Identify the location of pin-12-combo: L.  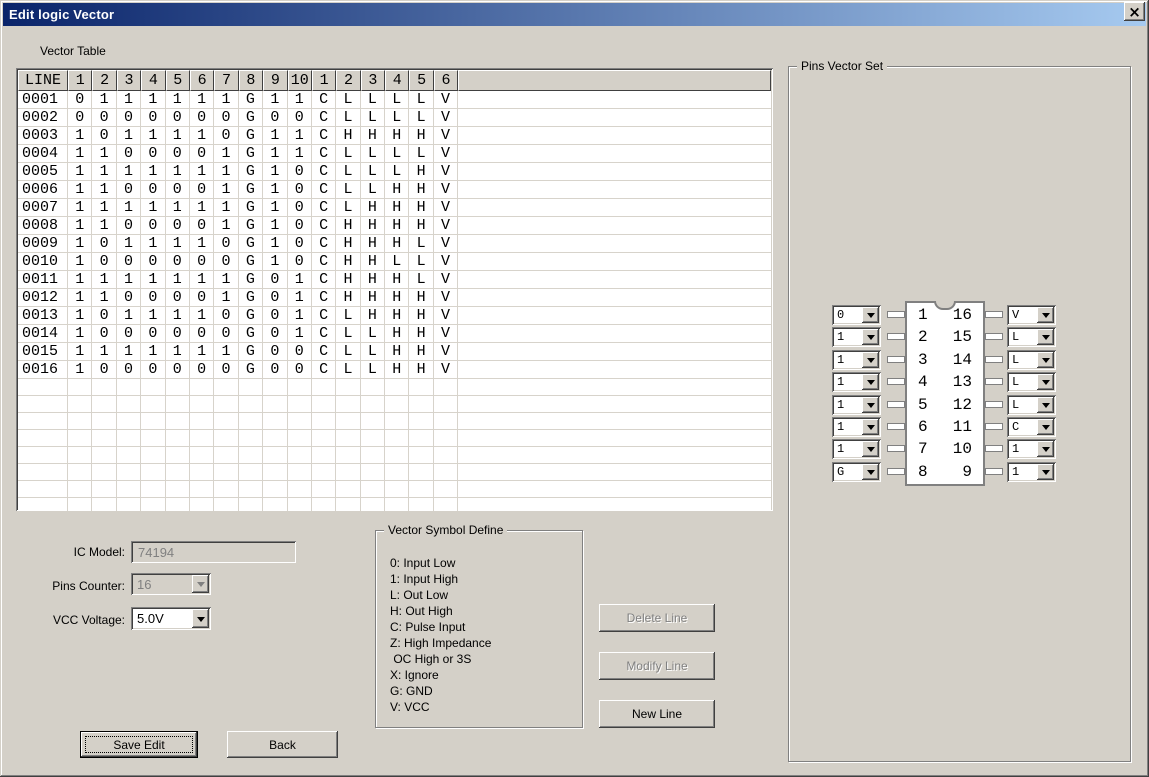
(1031, 405).